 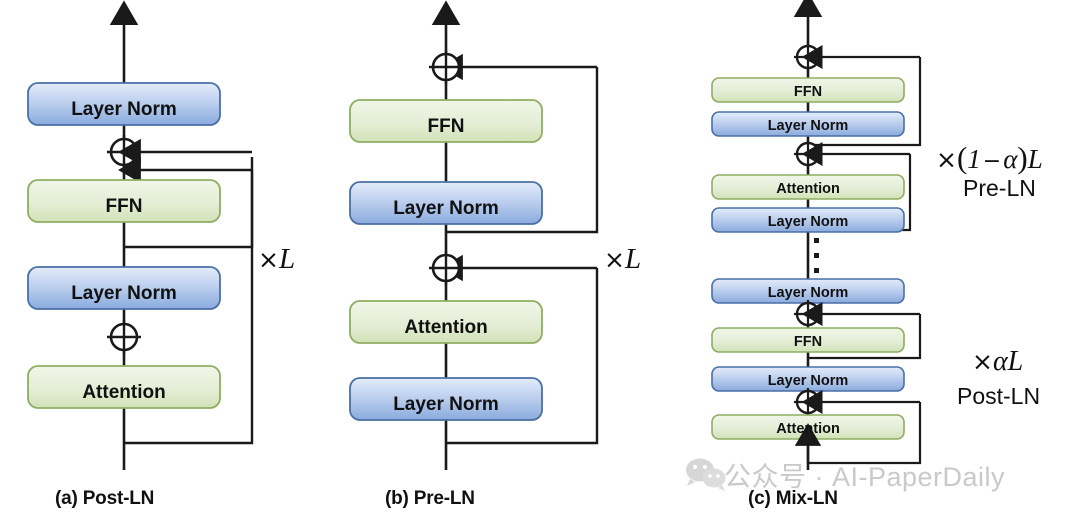 I want to click on mix-ln-upper-sub-label: Pre-LN, so click(x=999, y=188).